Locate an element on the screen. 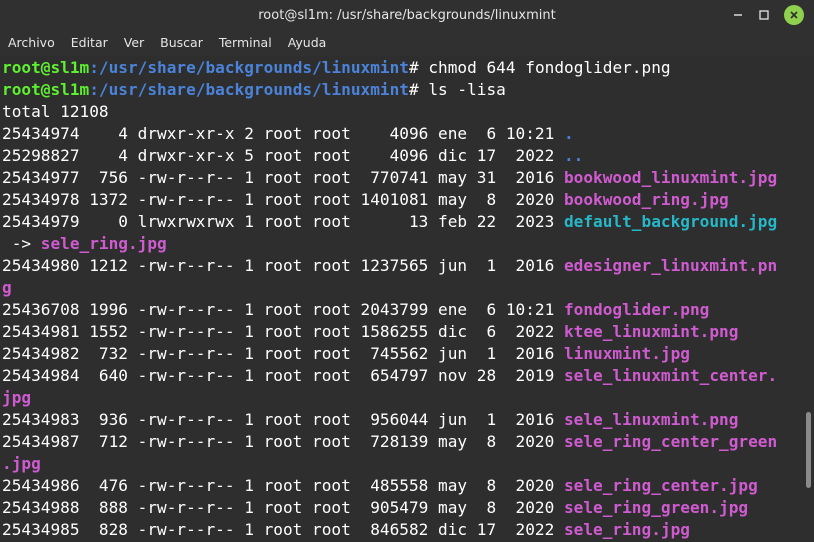 The width and height of the screenshot is (814, 542). file-name: edesigner_linuxmint.pn is located at coordinates (670, 265).